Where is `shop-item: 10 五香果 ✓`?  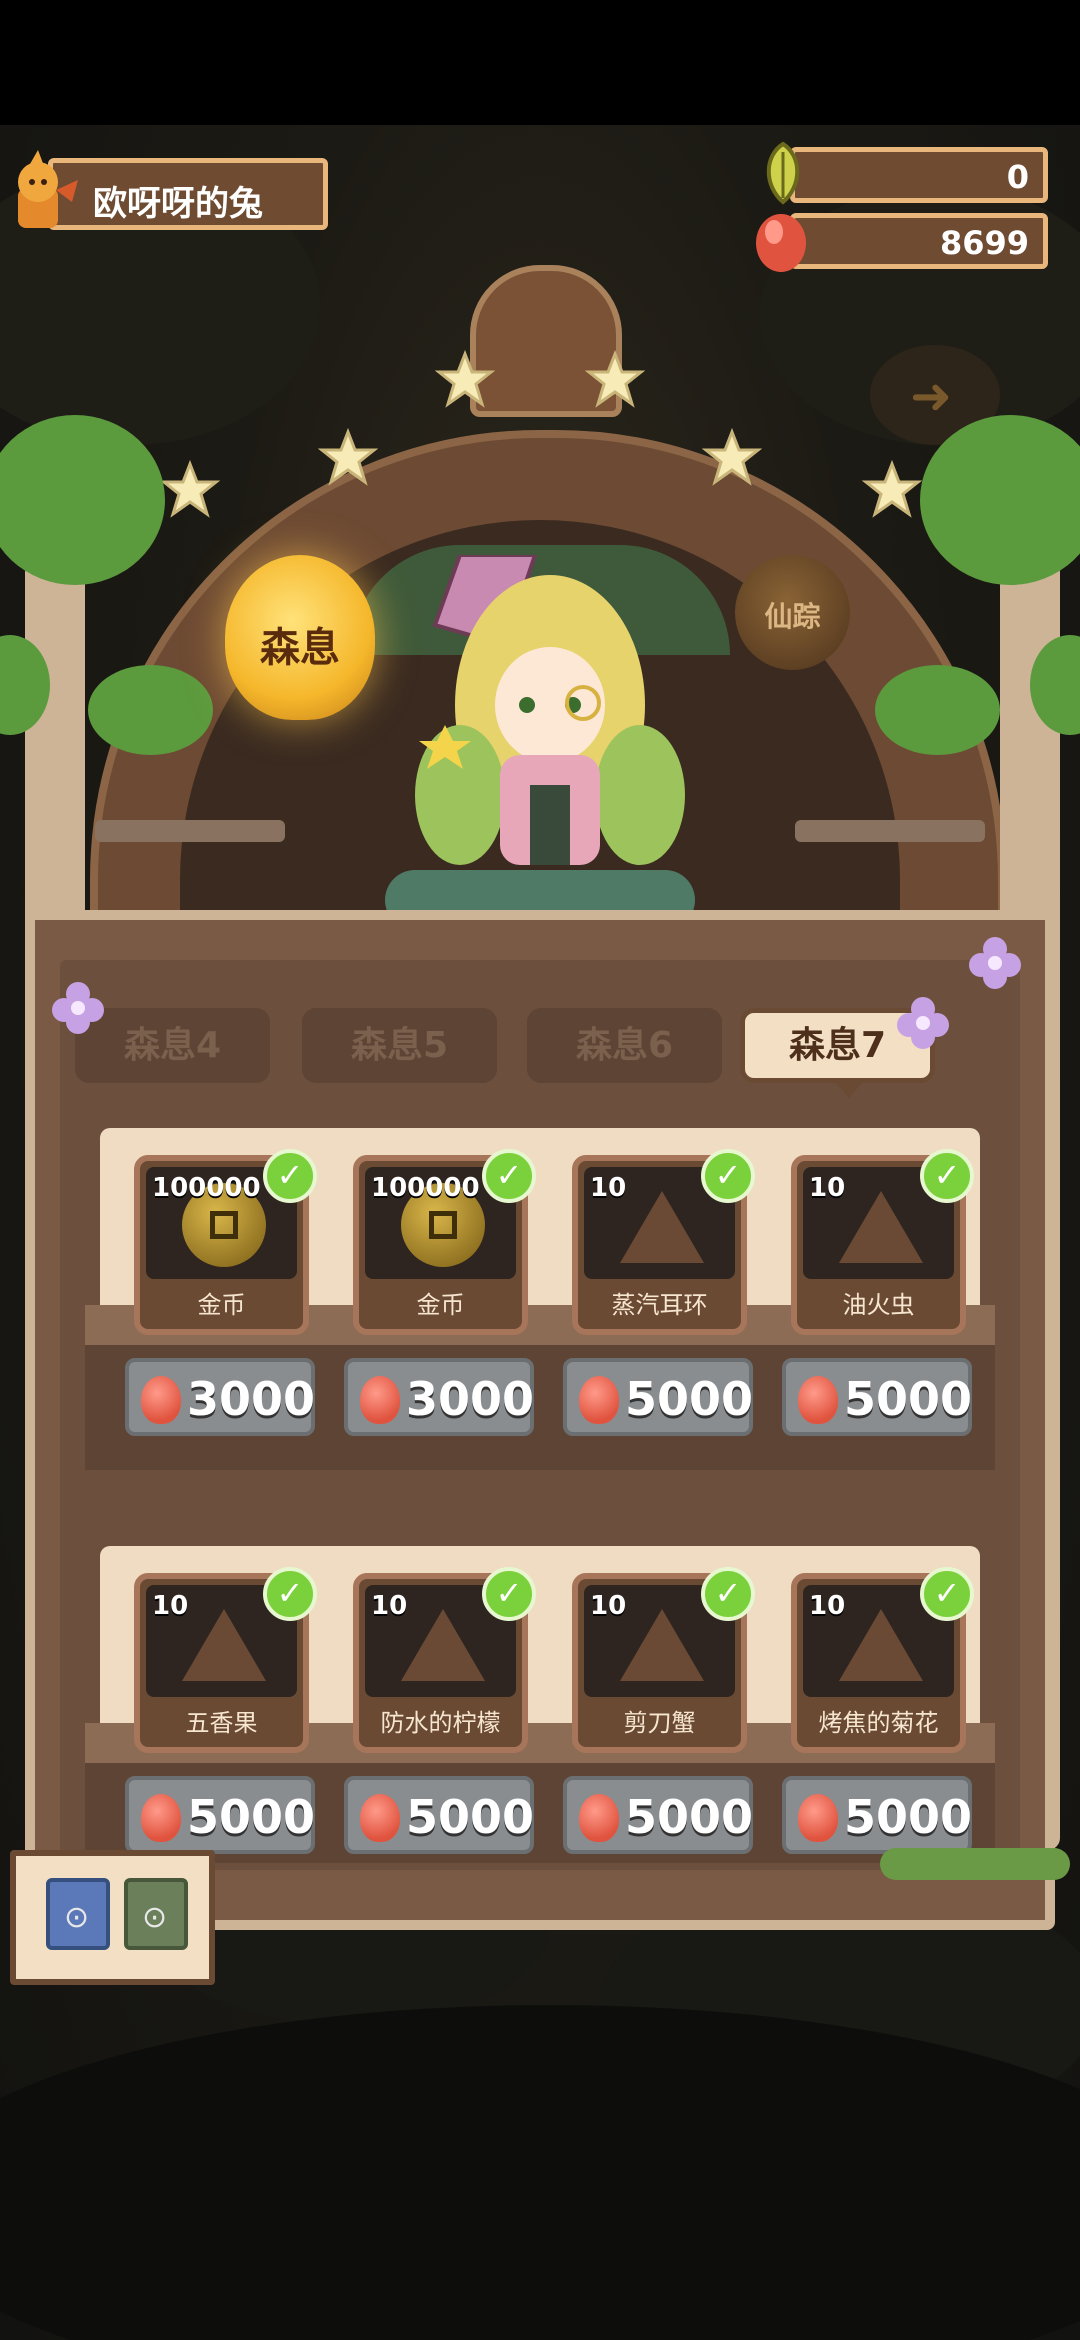
shop-item: 10 五香果 ✓ is located at coordinates (225, 1660).